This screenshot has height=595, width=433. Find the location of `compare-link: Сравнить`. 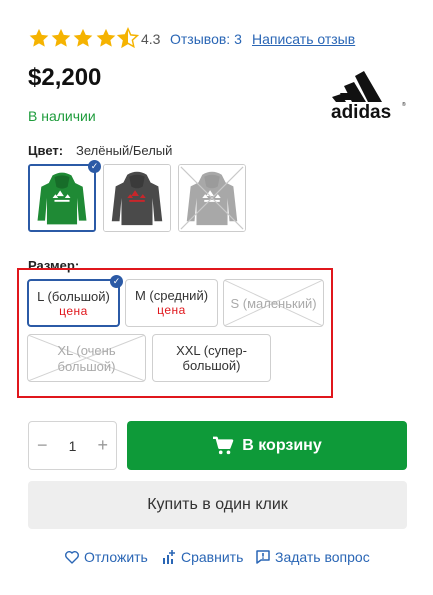

compare-link: Сравнить is located at coordinates (202, 557).